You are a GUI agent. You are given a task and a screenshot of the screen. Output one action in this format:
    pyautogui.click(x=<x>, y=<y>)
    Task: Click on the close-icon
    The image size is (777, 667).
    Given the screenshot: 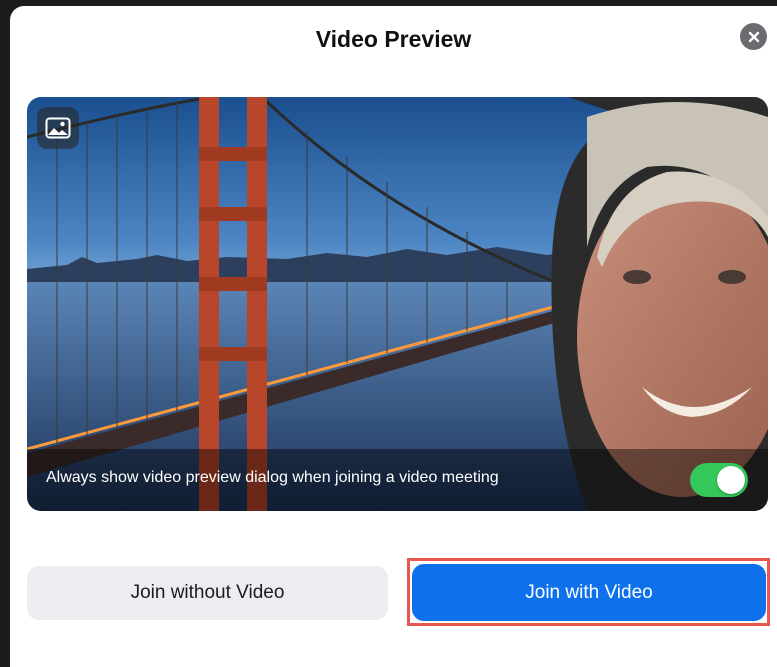 What is the action you would take?
    pyautogui.click(x=753, y=36)
    